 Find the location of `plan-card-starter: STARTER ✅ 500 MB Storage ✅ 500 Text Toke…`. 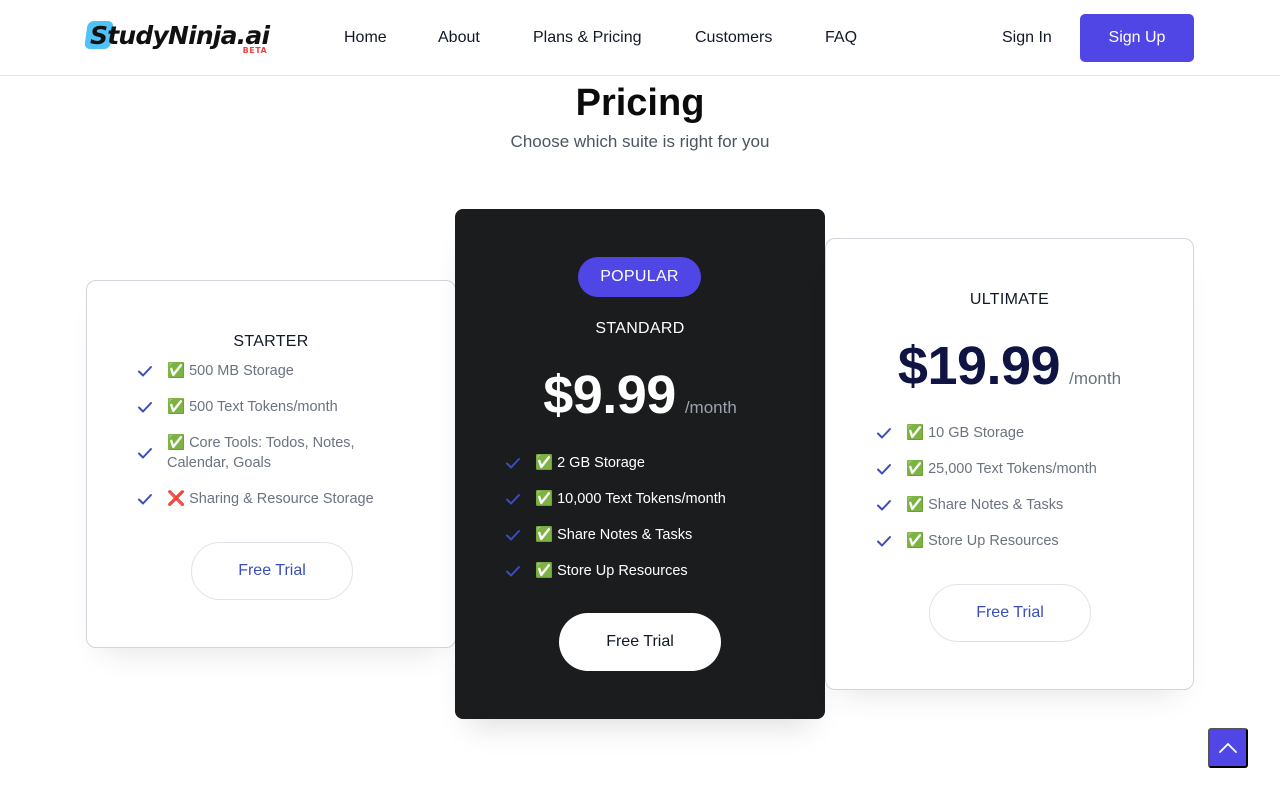

plan-card-starter: STARTER ✅ 500 MB Storage ✅ 500 Text Toke… is located at coordinates (271, 464).